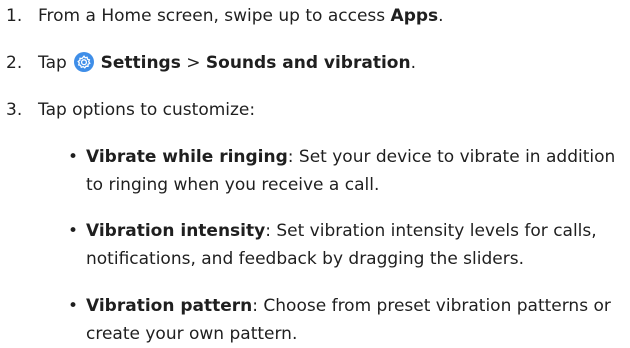 The width and height of the screenshot is (630, 348). Describe the element at coordinates (14, 63) in the screenshot. I see `step-number: 2.` at that location.